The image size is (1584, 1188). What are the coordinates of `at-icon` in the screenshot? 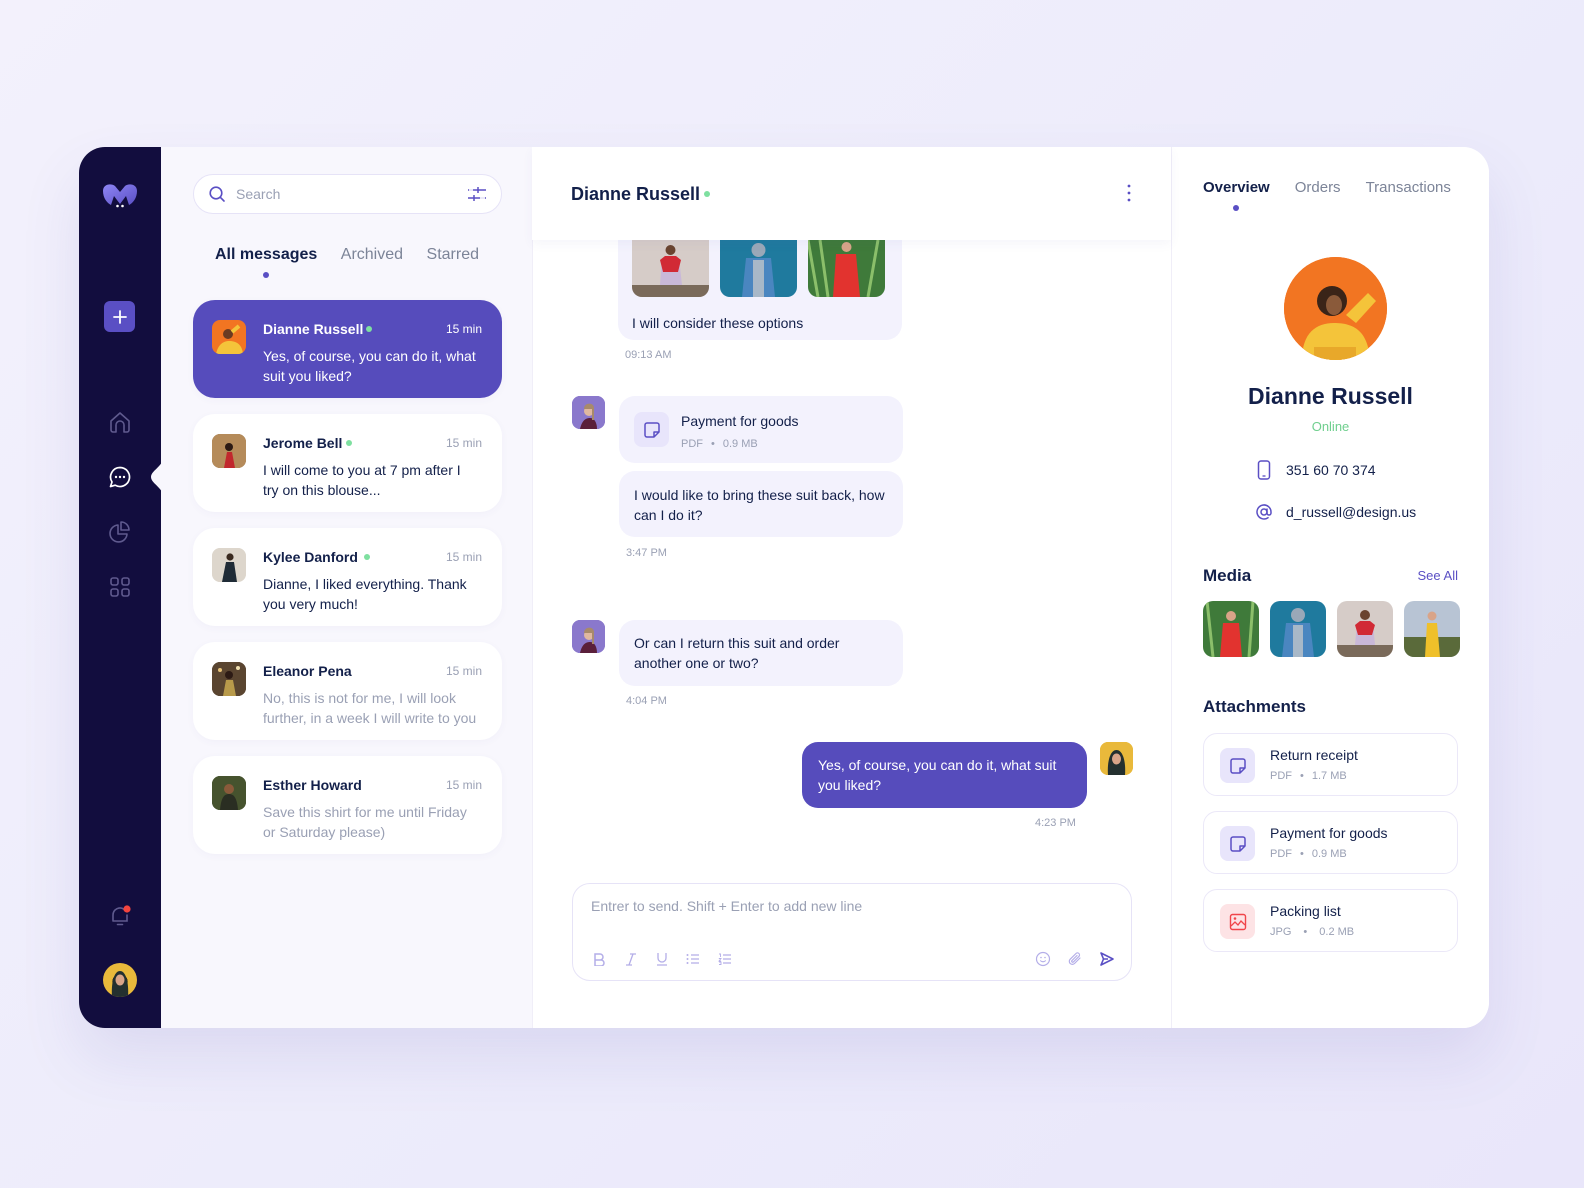 It's located at (1264, 512).